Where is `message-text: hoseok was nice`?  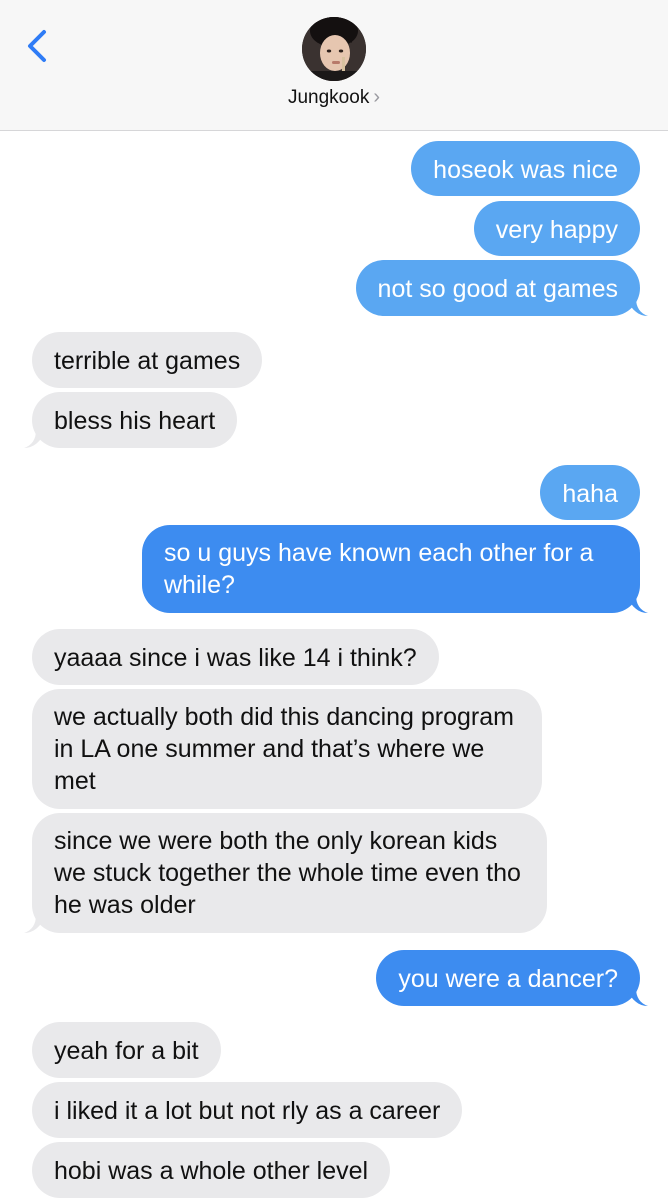 message-text: hoseok was nice is located at coordinates (525, 170).